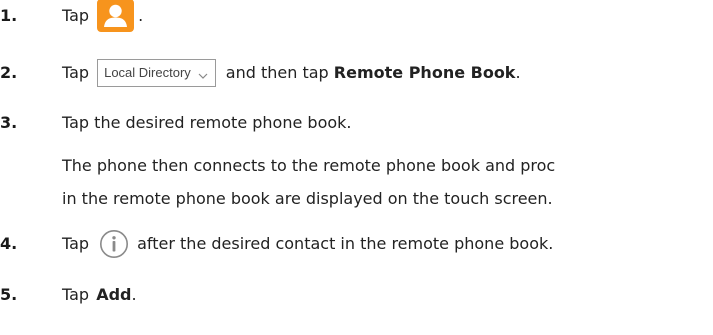 The width and height of the screenshot is (713, 335). Describe the element at coordinates (424, 72) in the screenshot. I see `remote-phone-book-label: Remote Phone Book` at that location.